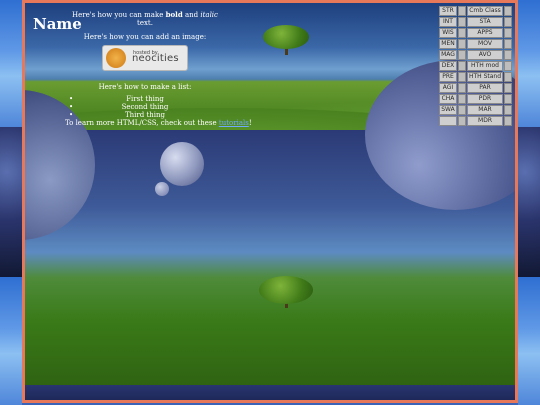 The height and width of the screenshot is (405, 540). Describe the element at coordinates (145, 23) in the screenshot. I see `text-segment: text.` at that location.